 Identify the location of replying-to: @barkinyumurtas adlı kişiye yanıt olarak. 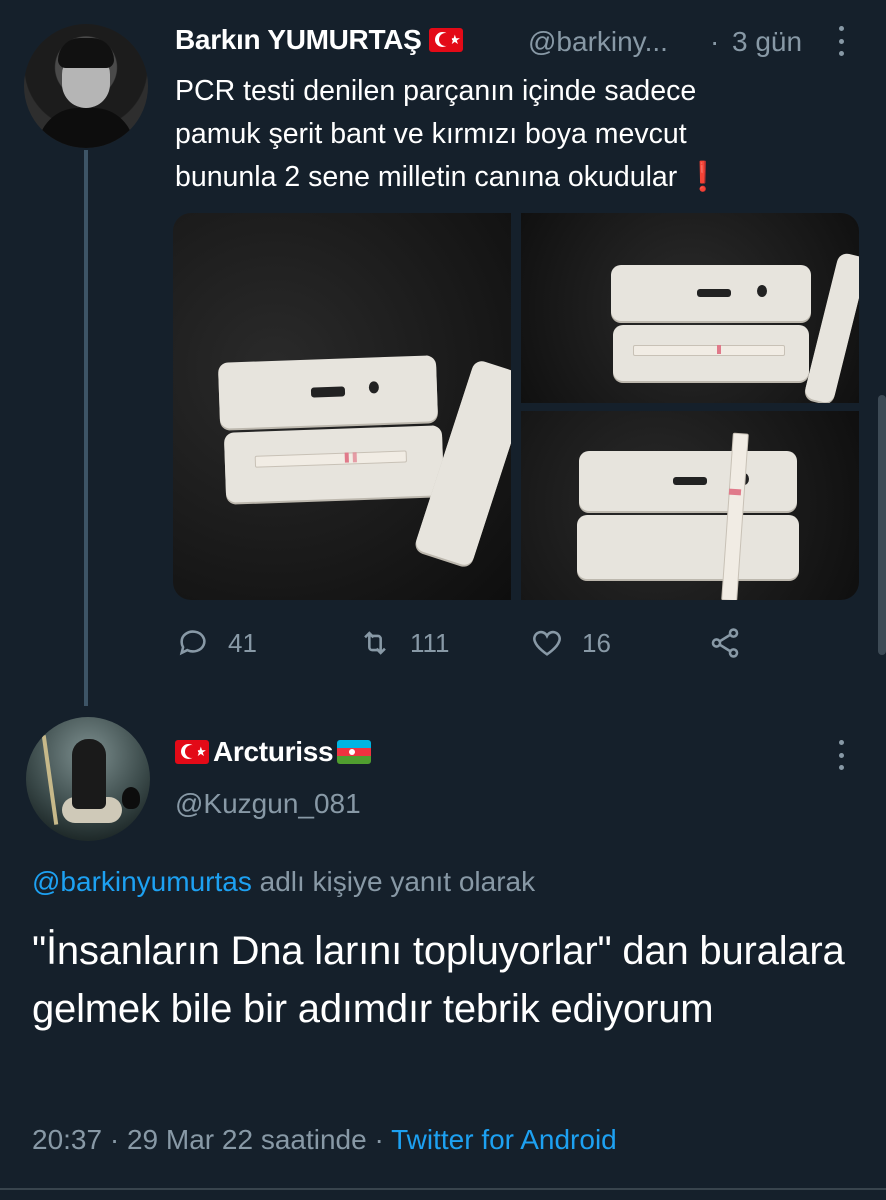
(283, 882).